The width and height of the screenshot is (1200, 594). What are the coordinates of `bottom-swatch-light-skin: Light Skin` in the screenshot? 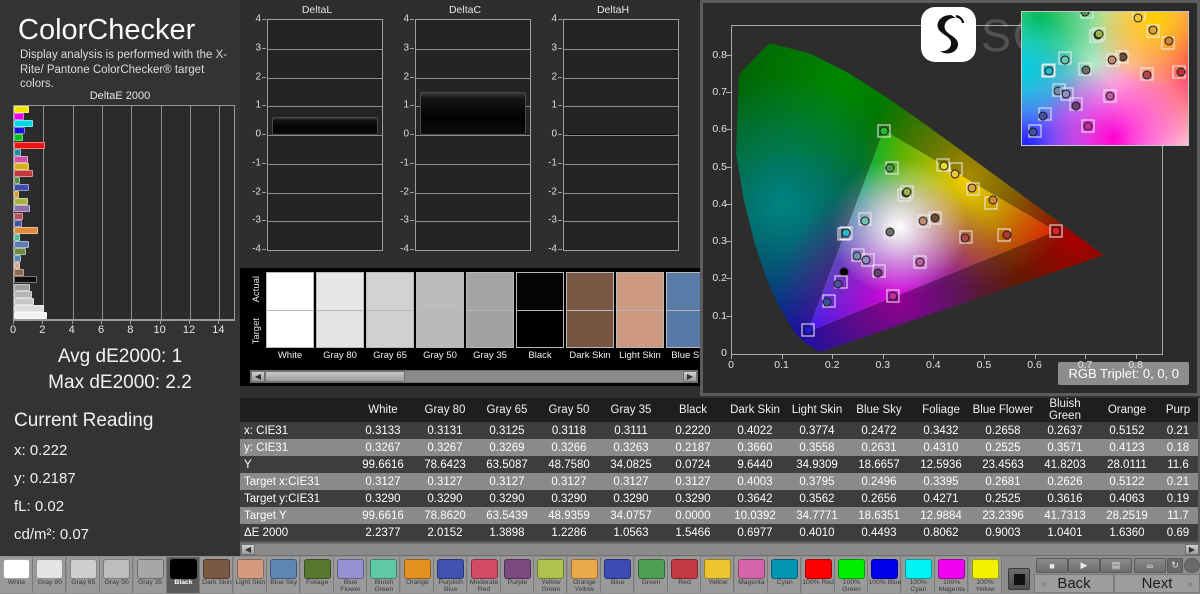 It's located at (250, 575).